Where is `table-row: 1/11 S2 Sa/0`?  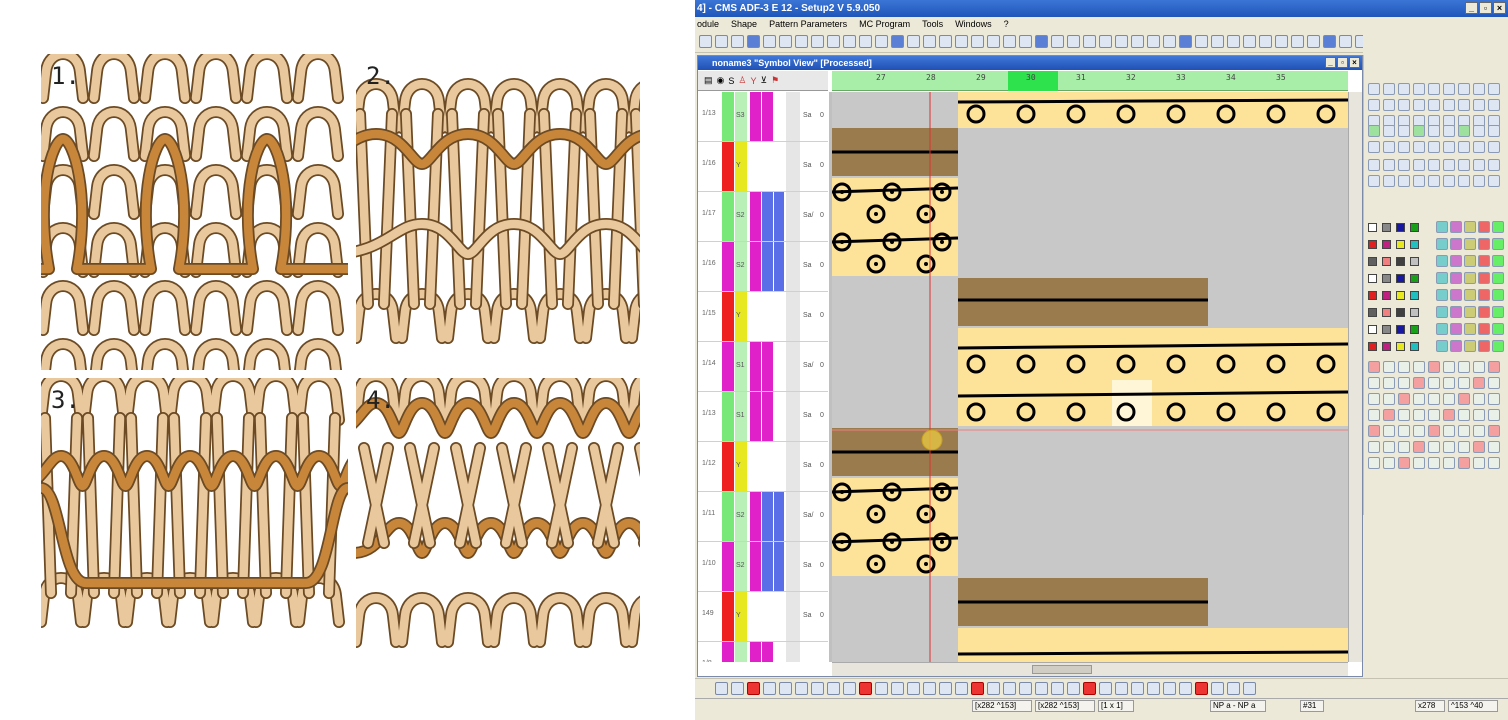
table-row: 1/11 S2 Sa/0 is located at coordinates (763, 517).